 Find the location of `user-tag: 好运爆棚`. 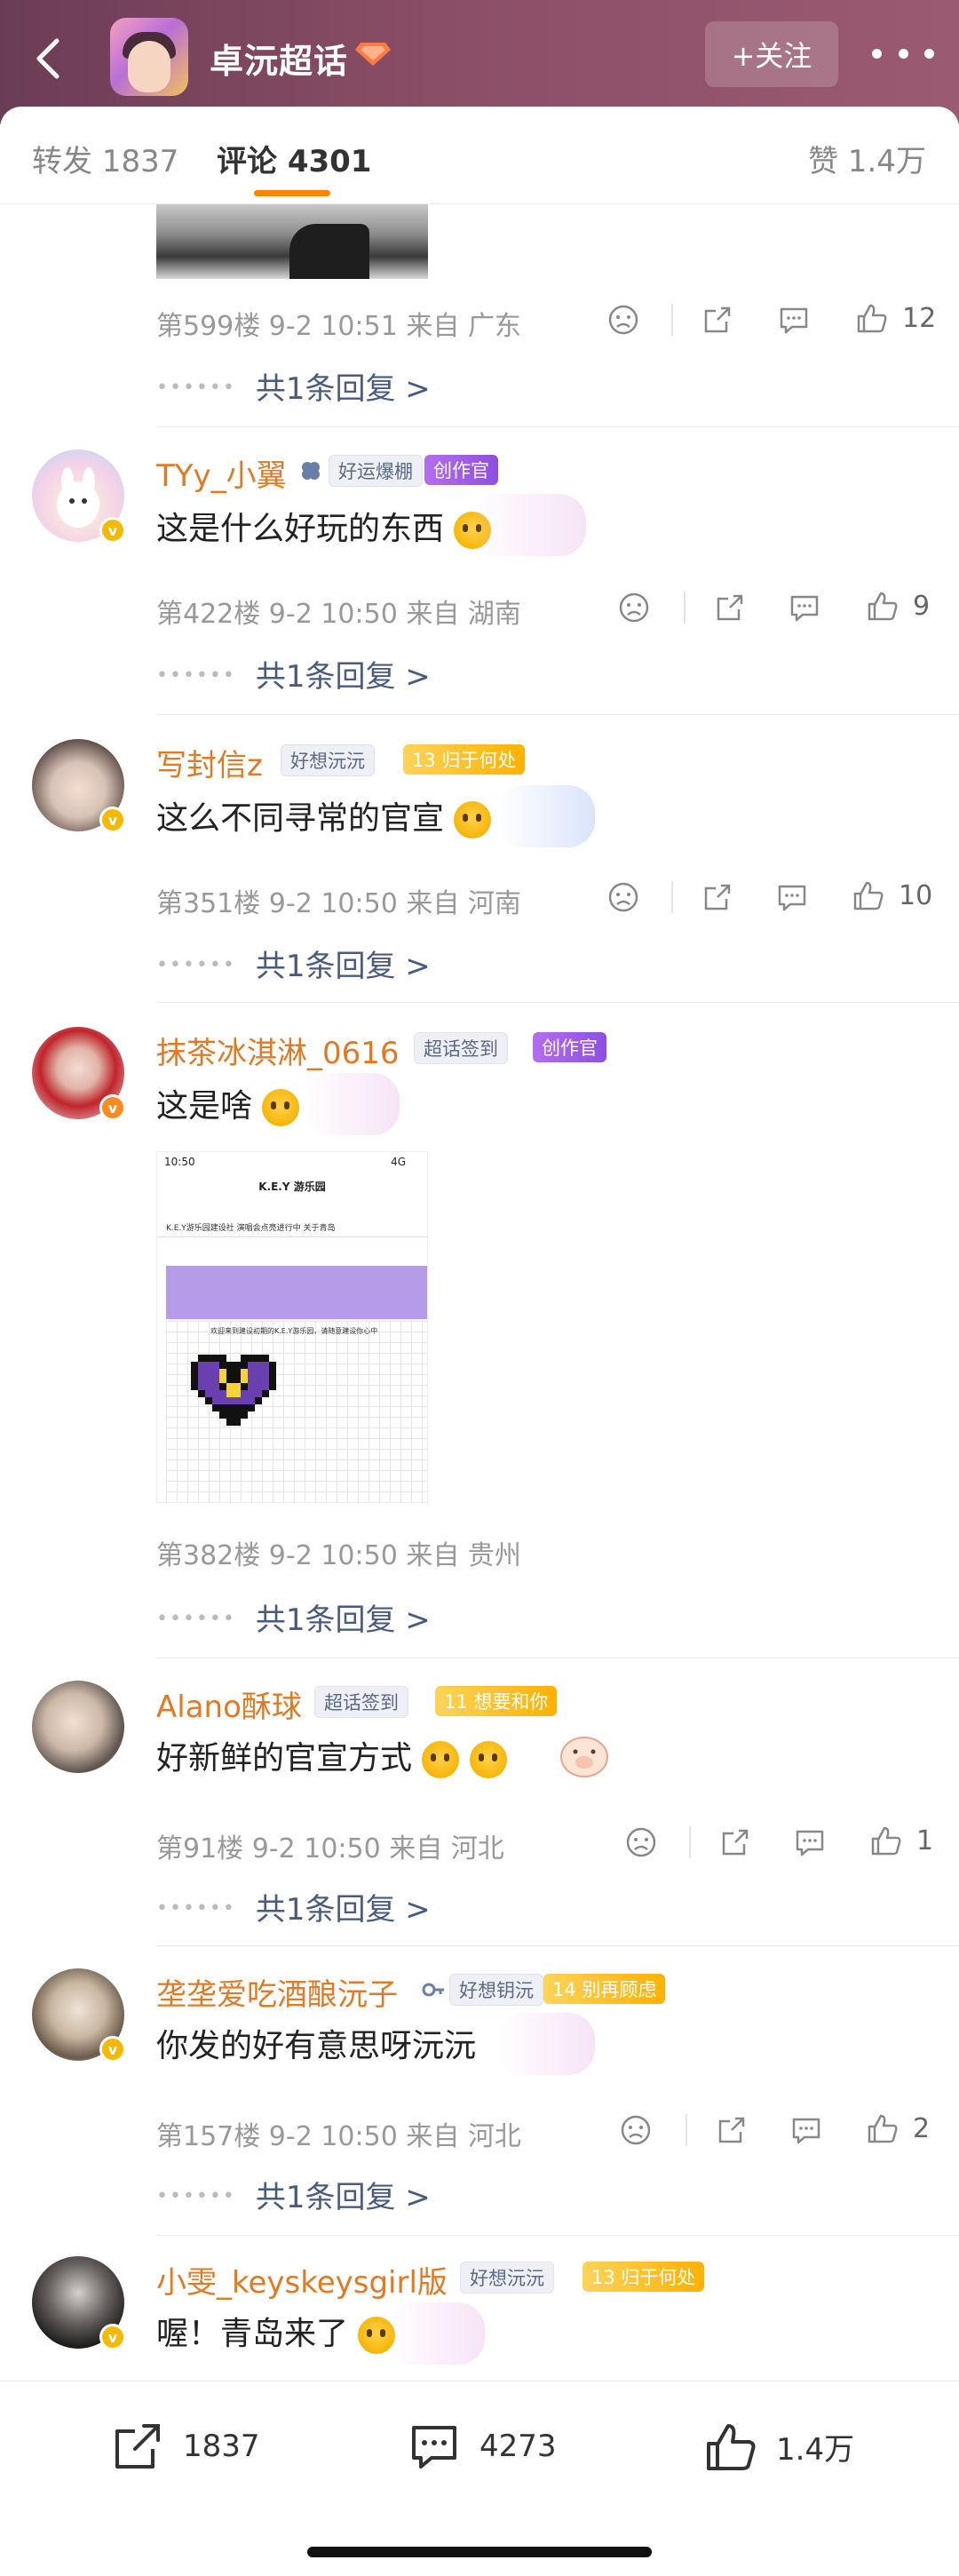

user-tag: 好运爆棚 is located at coordinates (360, 471).